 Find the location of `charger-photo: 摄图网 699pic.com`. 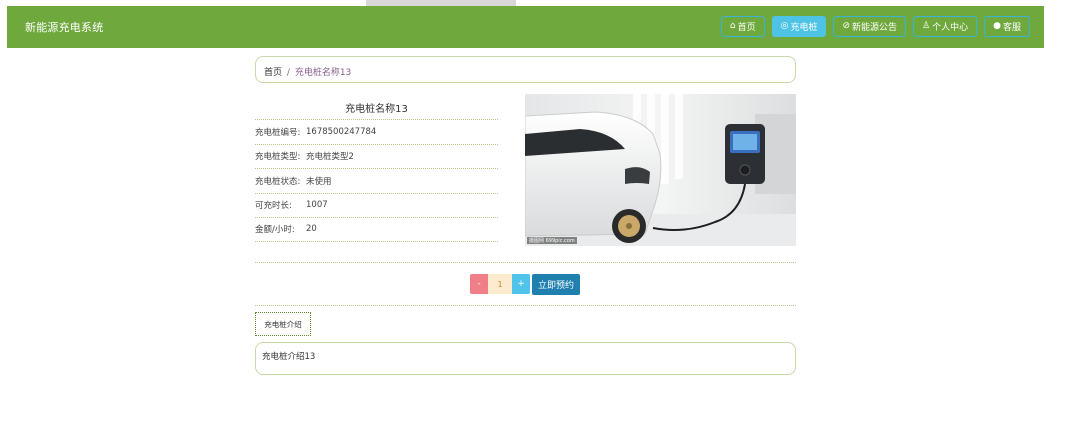

charger-photo: 摄图网 699pic.com is located at coordinates (660, 170).